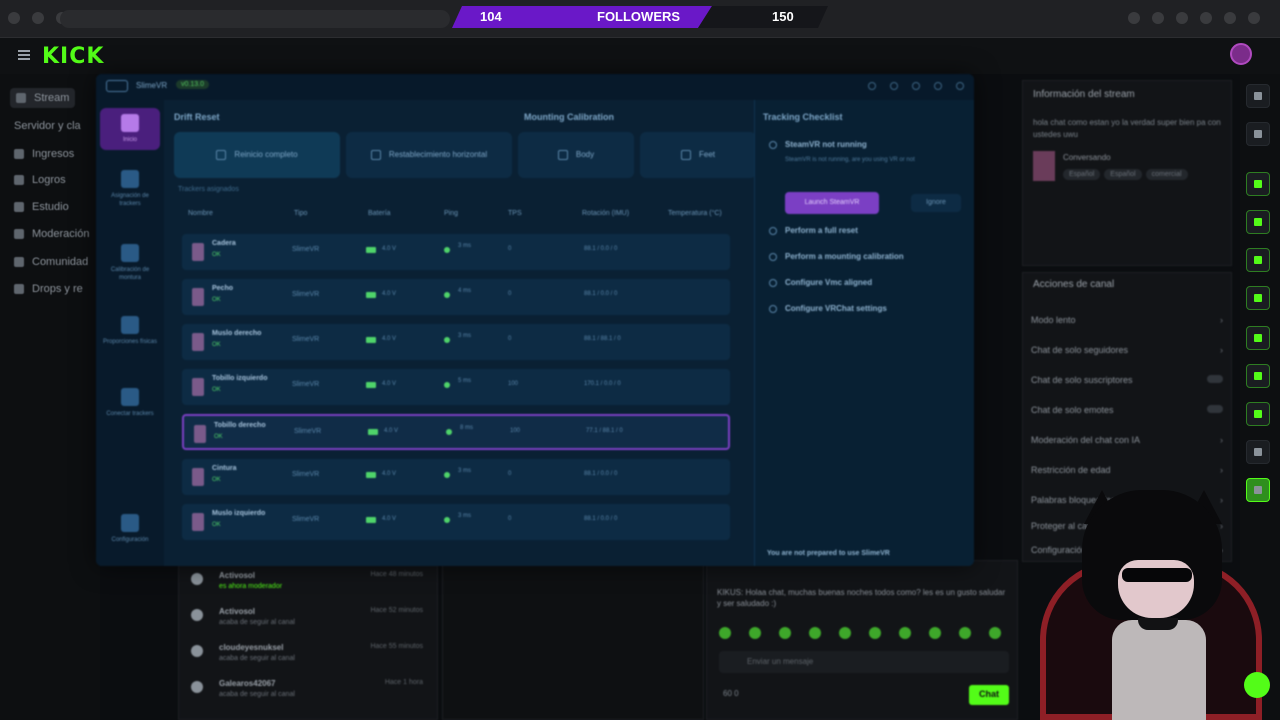 The image size is (1280, 720). I want to click on income-icon, so click(19, 154).